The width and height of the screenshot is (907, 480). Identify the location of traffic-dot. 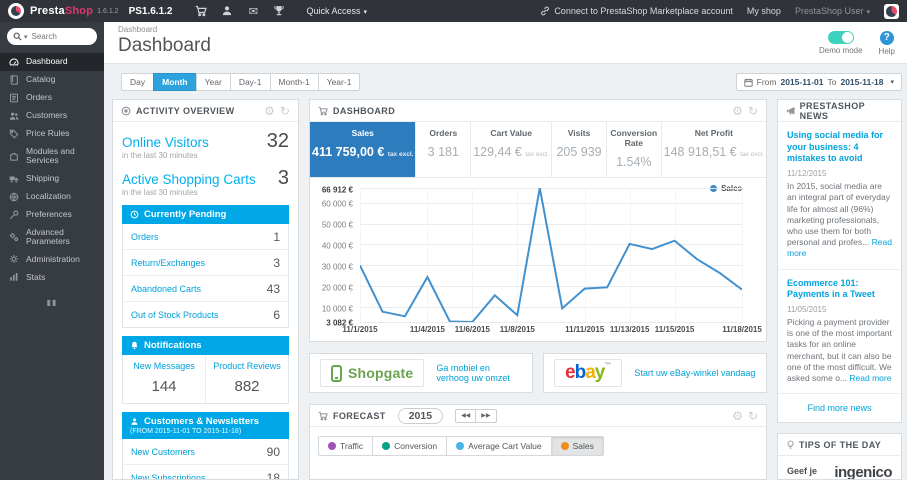
(332, 446).